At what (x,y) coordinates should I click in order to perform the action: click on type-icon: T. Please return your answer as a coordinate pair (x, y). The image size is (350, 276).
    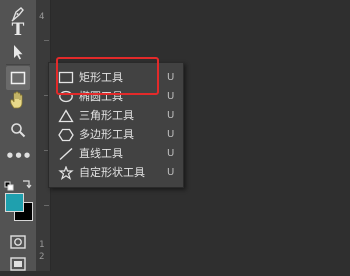
    Looking at the image, I should click on (18, 30).